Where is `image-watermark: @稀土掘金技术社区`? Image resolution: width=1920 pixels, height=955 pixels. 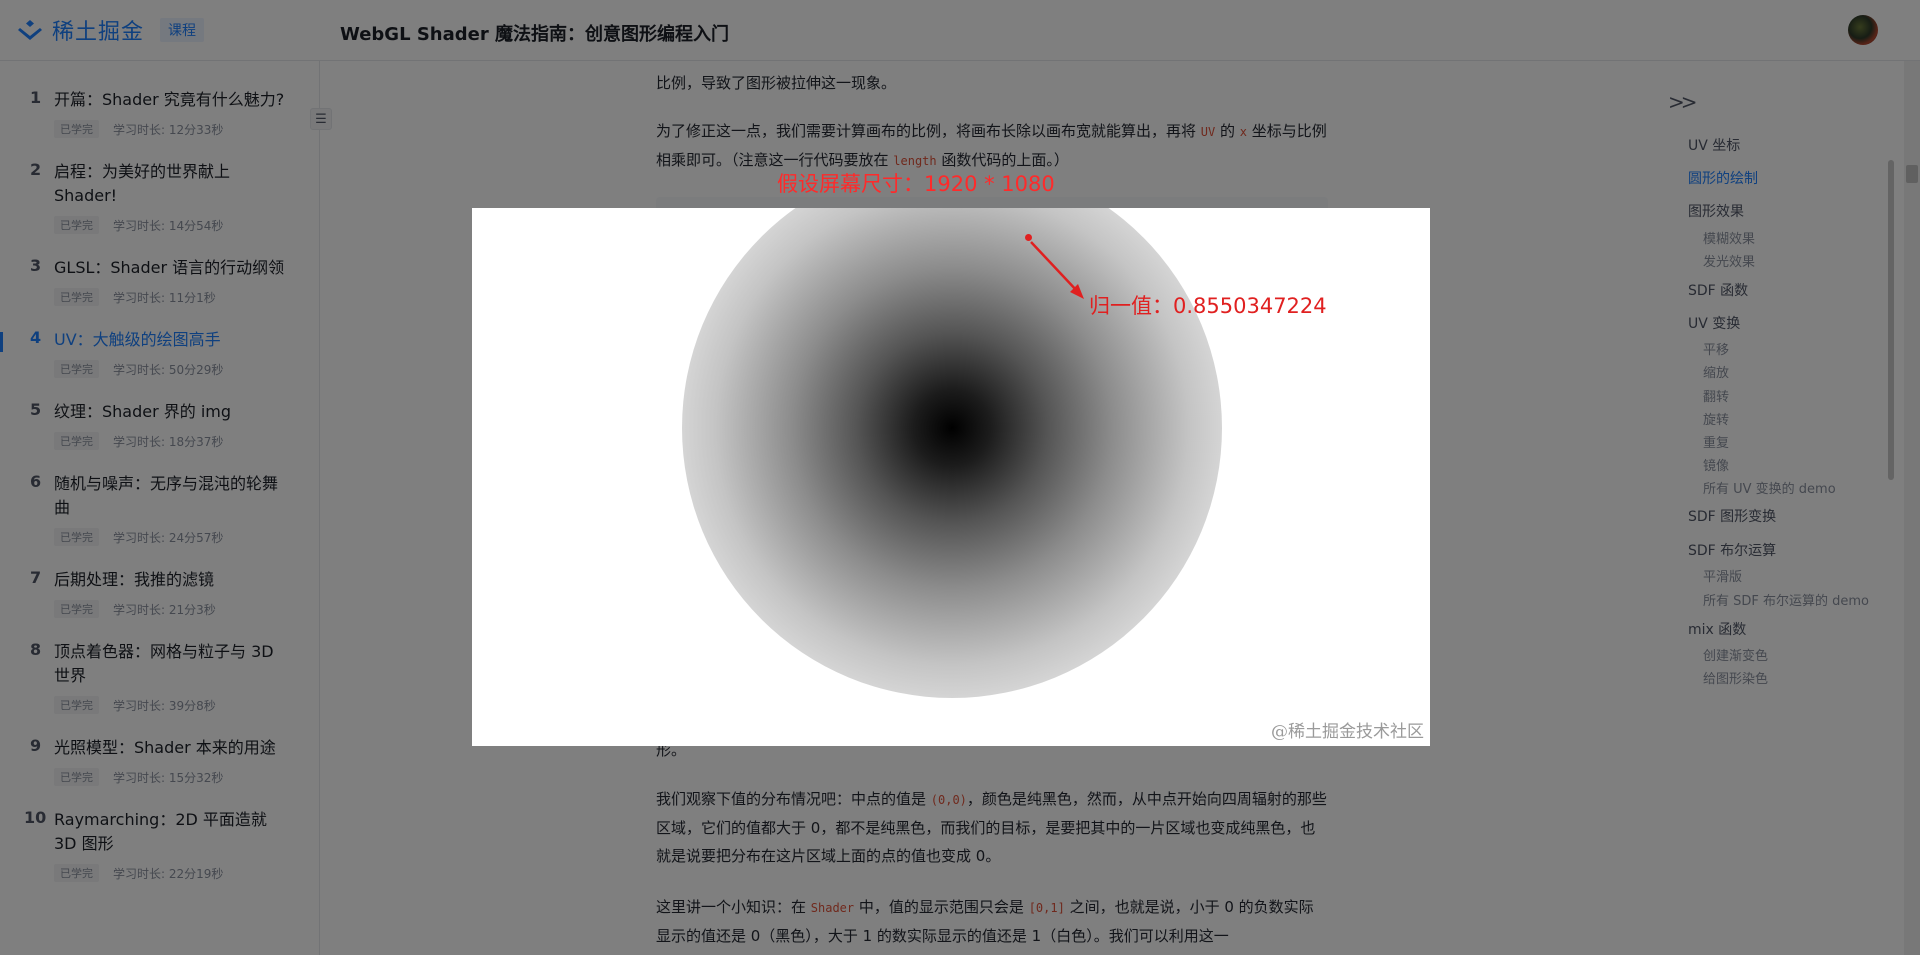 image-watermark: @稀土掘金技术社区 is located at coordinates (1347, 732).